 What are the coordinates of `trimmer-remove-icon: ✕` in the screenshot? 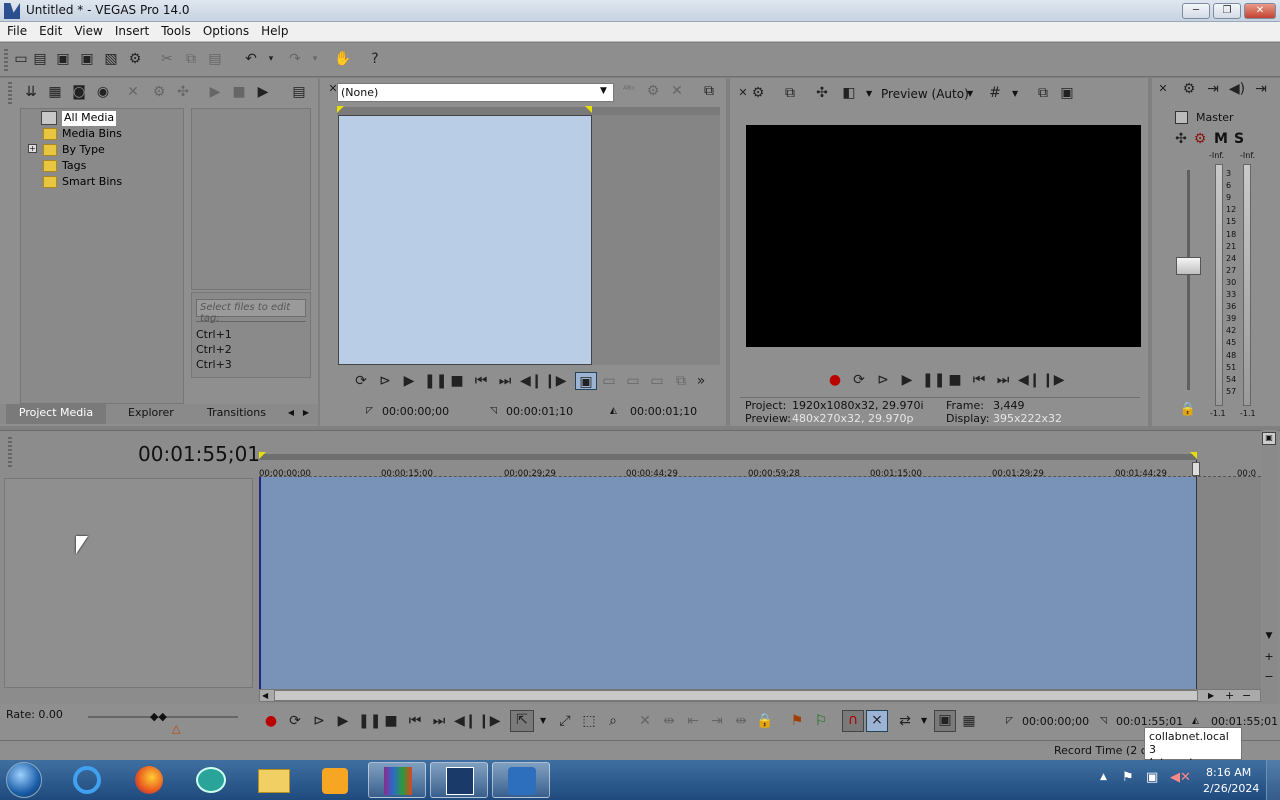 It's located at (677, 91).